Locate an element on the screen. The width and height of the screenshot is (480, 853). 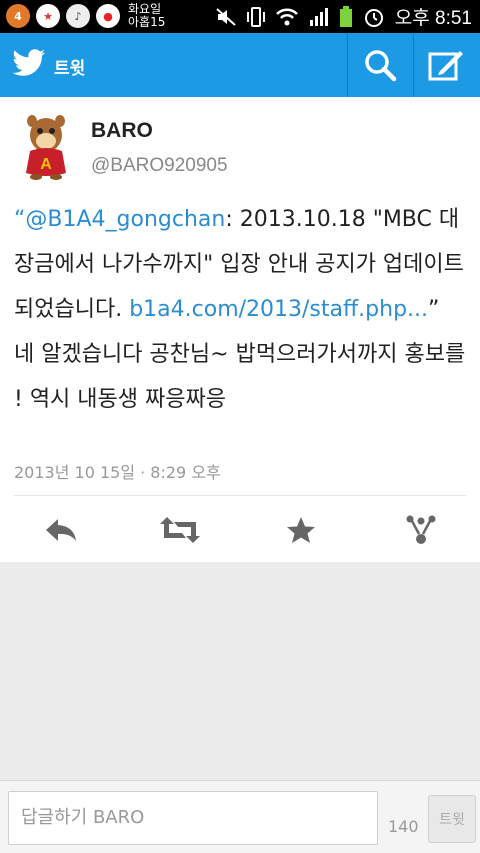
tweet-send-button: 트윗 is located at coordinates (452, 819).